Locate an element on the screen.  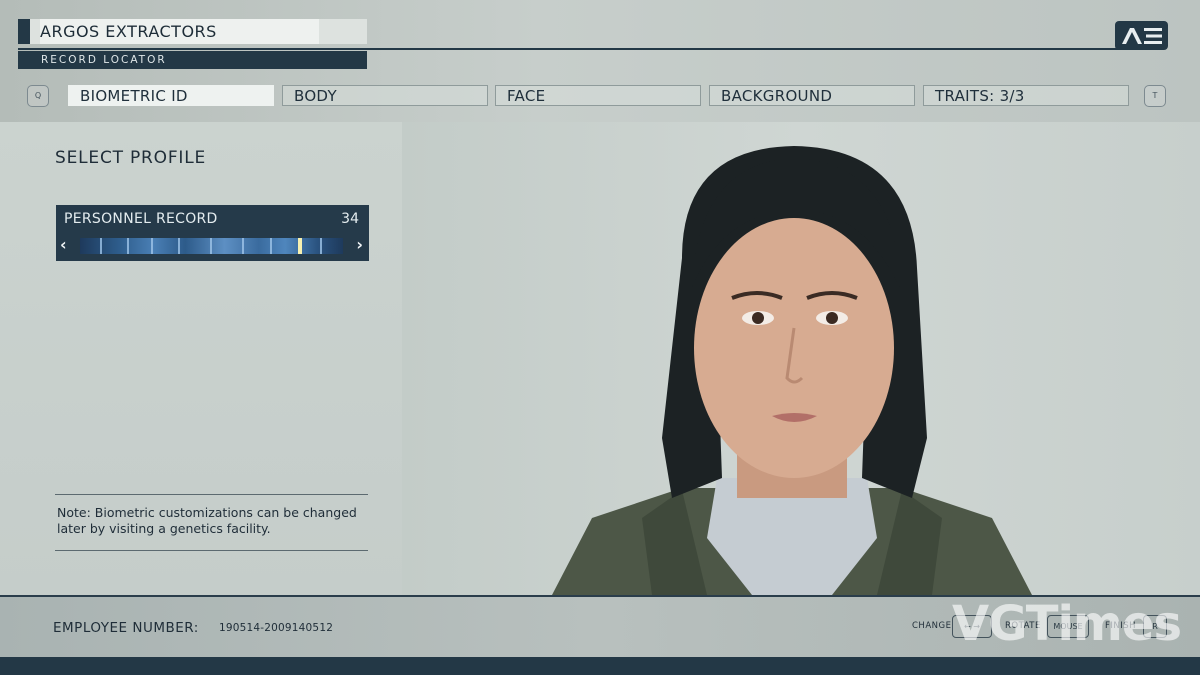
record-locator-bar: RECORD LOCATOR is located at coordinates (192, 60).